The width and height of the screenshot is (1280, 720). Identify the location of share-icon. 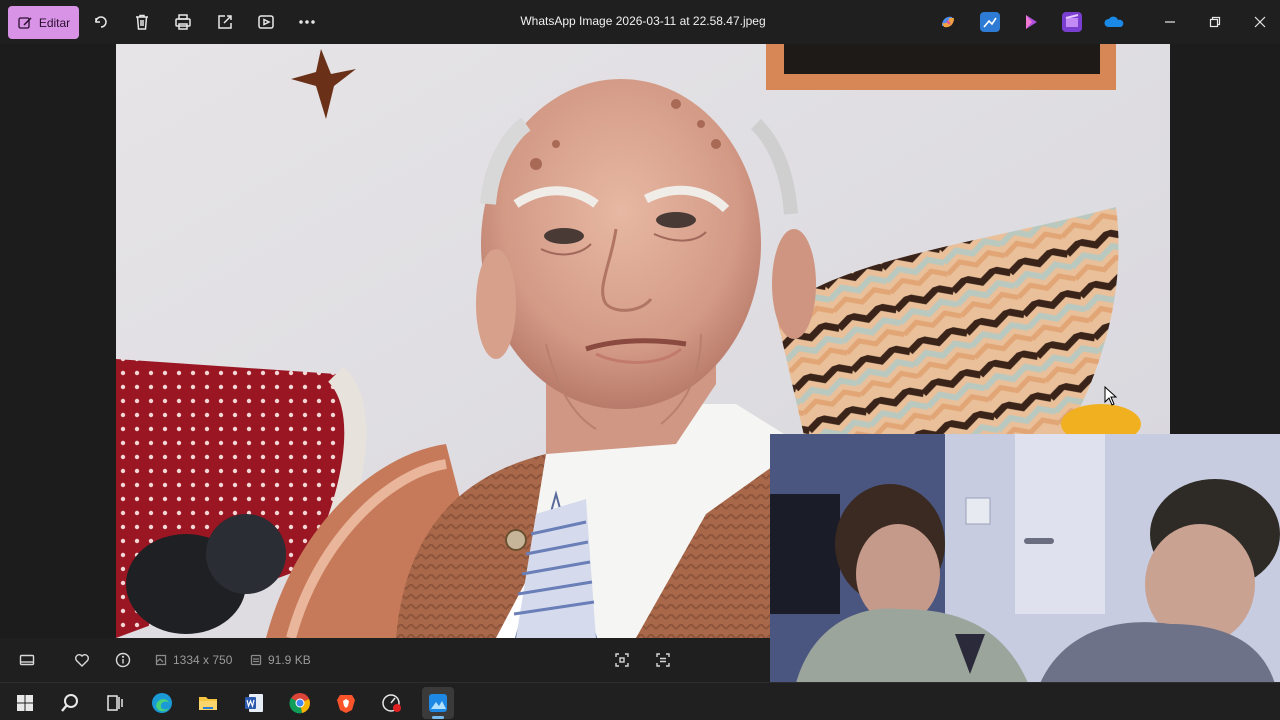
(225, 22).